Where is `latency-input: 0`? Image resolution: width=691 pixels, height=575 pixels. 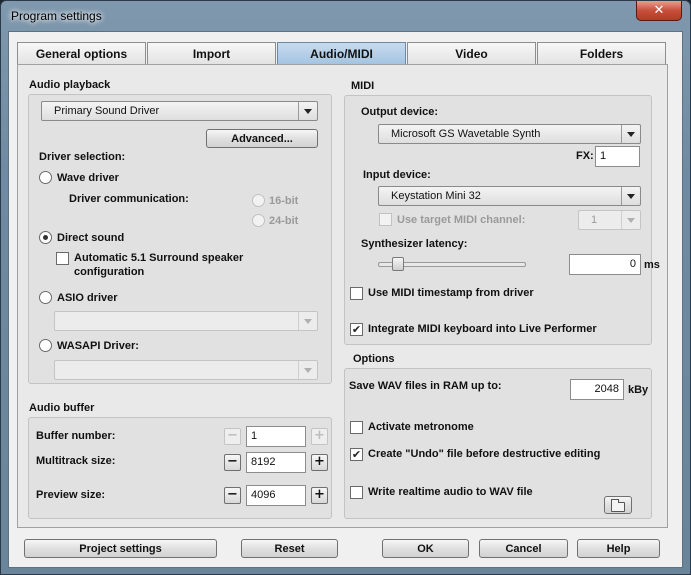
latency-input: 0 is located at coordinates (605, 264).